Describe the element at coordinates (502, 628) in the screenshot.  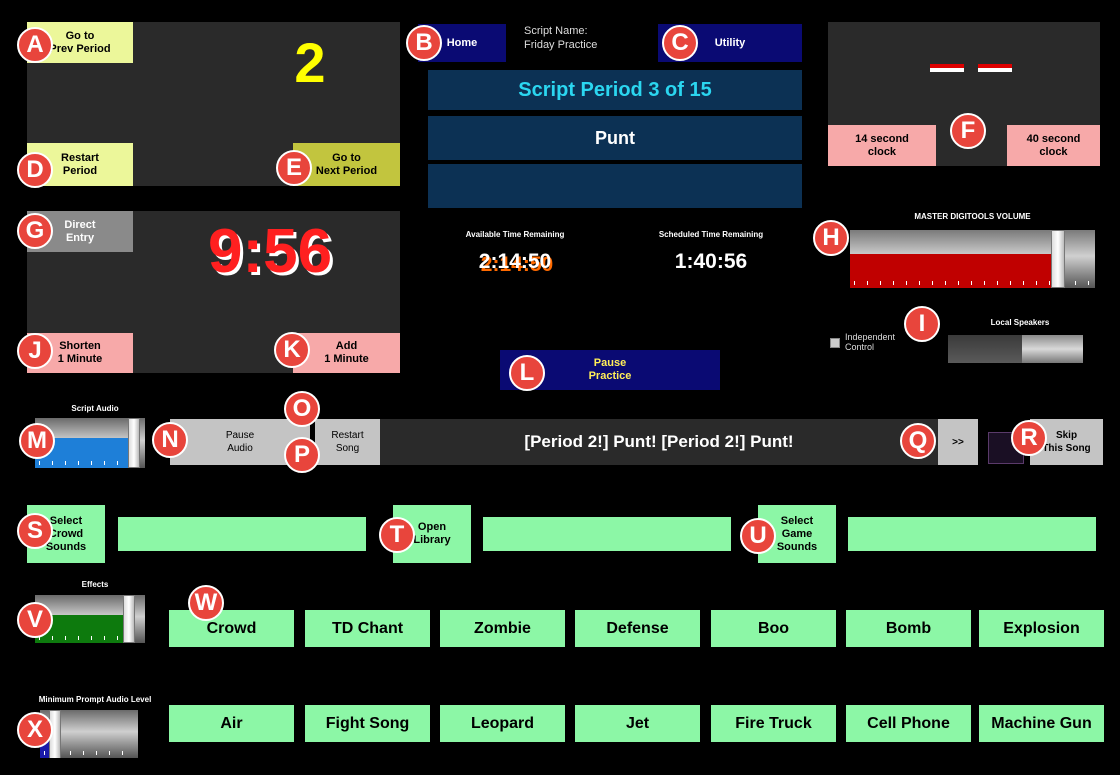
I see `effect-zombie-button: Zombie` at that location.